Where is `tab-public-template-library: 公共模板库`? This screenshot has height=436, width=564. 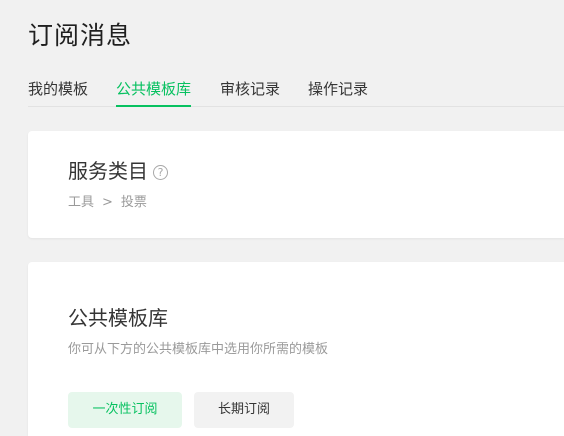
tab-public-template-library: 公共模板库 is located at coordinates (154, 91).